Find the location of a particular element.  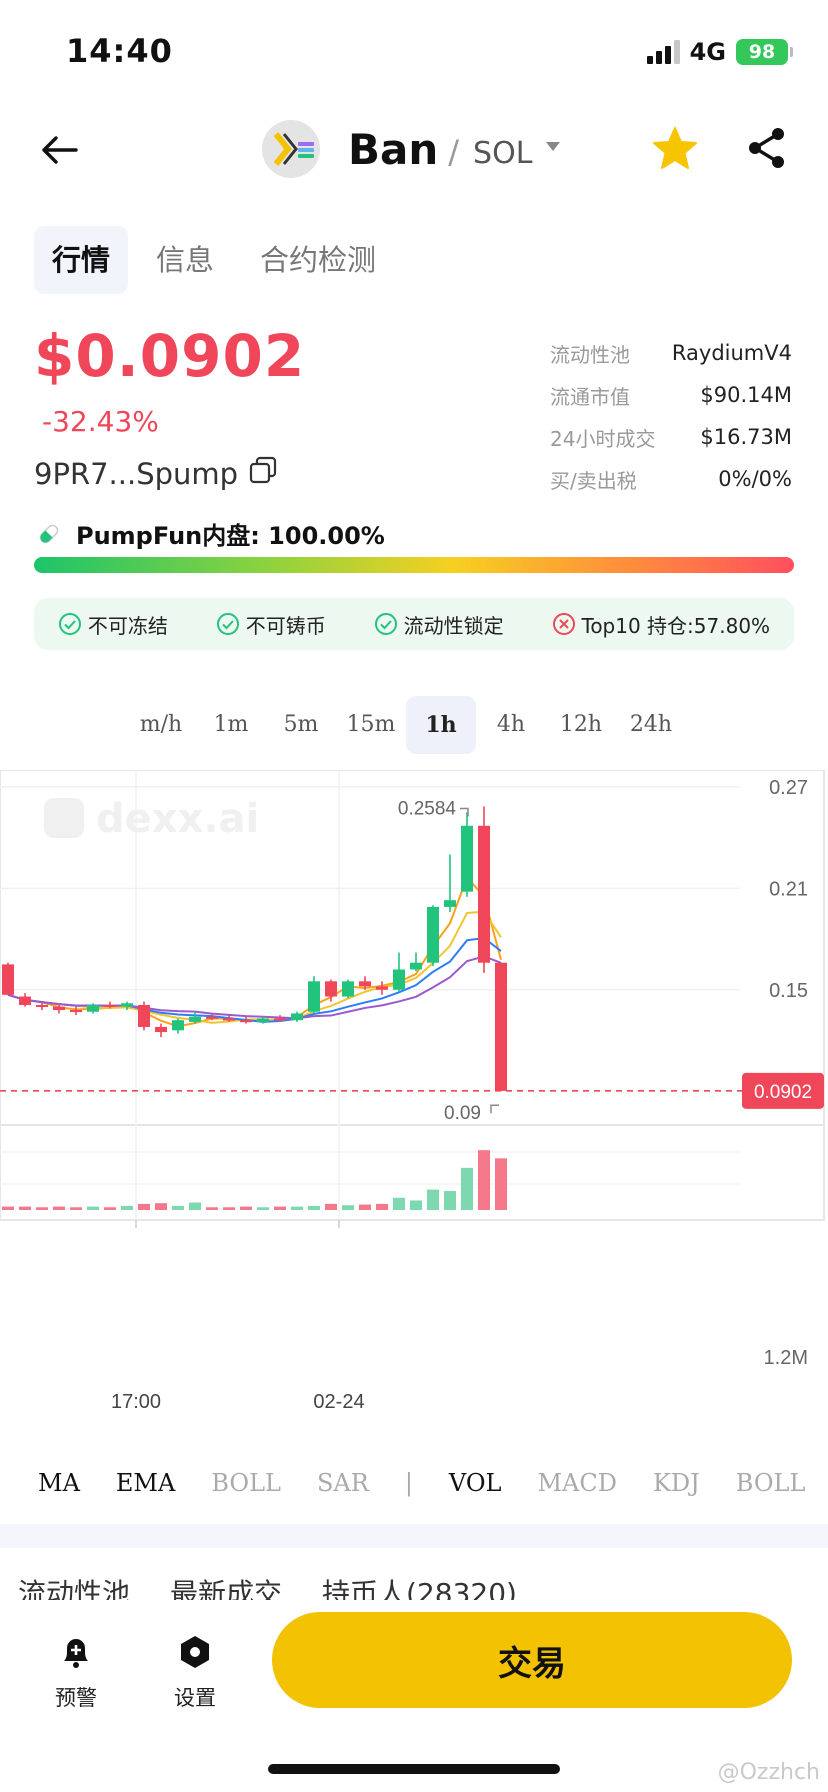

share-button is located at coordinates (767, 148).